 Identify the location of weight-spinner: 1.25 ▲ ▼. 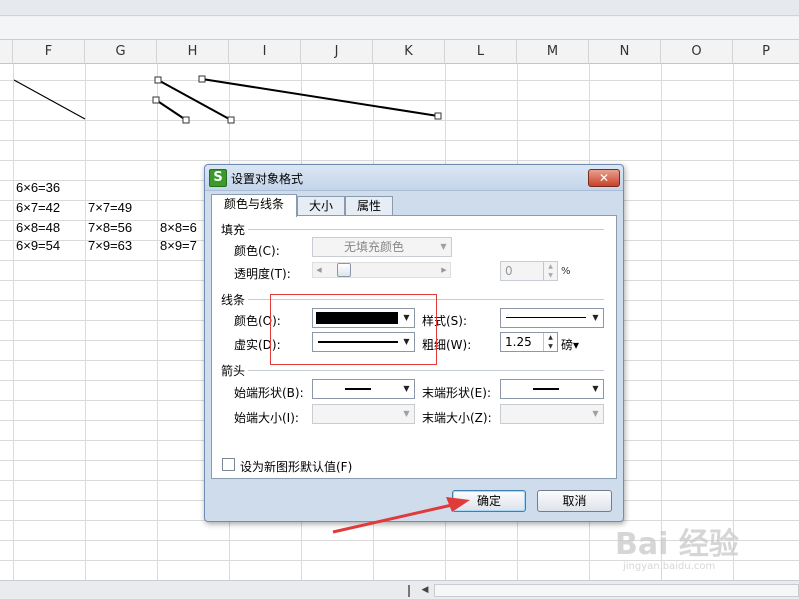
(529, 342).